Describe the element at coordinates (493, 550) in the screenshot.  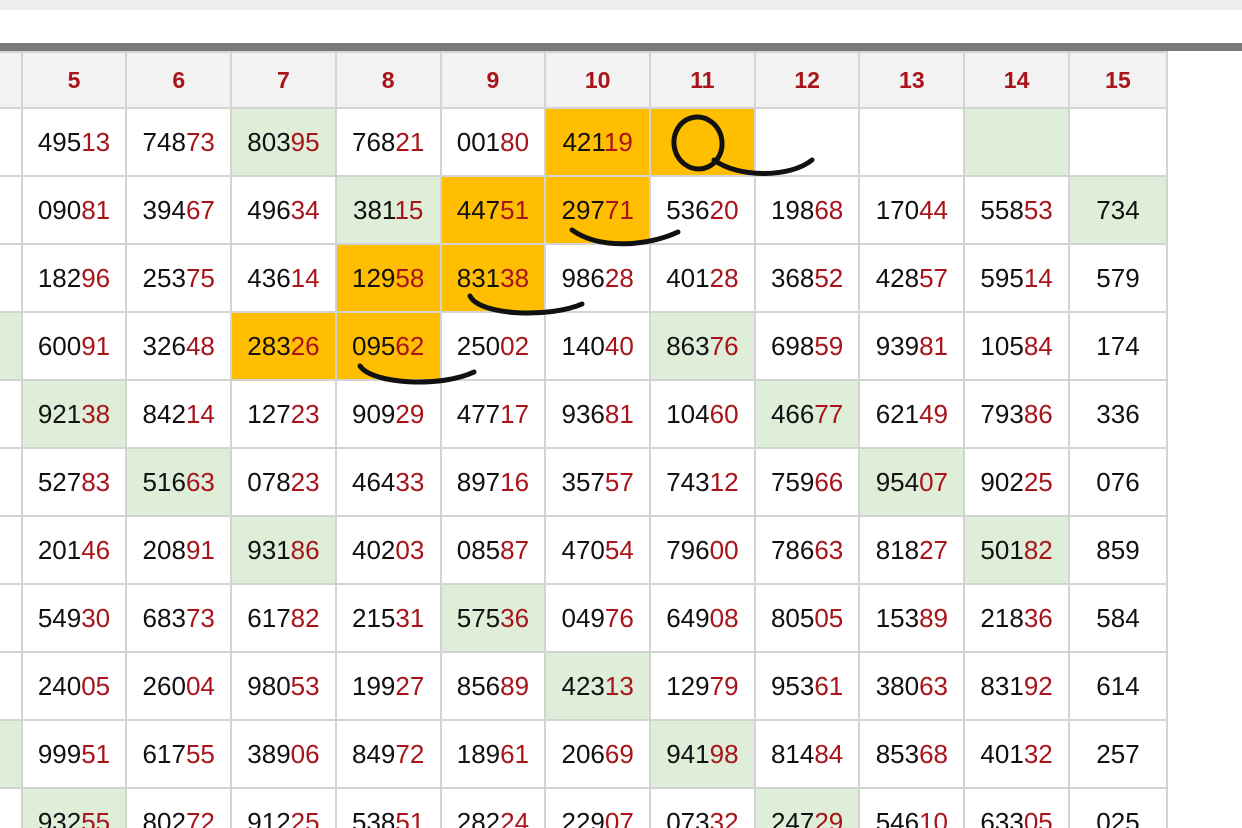
I see `number-cell: 08587` at that location.